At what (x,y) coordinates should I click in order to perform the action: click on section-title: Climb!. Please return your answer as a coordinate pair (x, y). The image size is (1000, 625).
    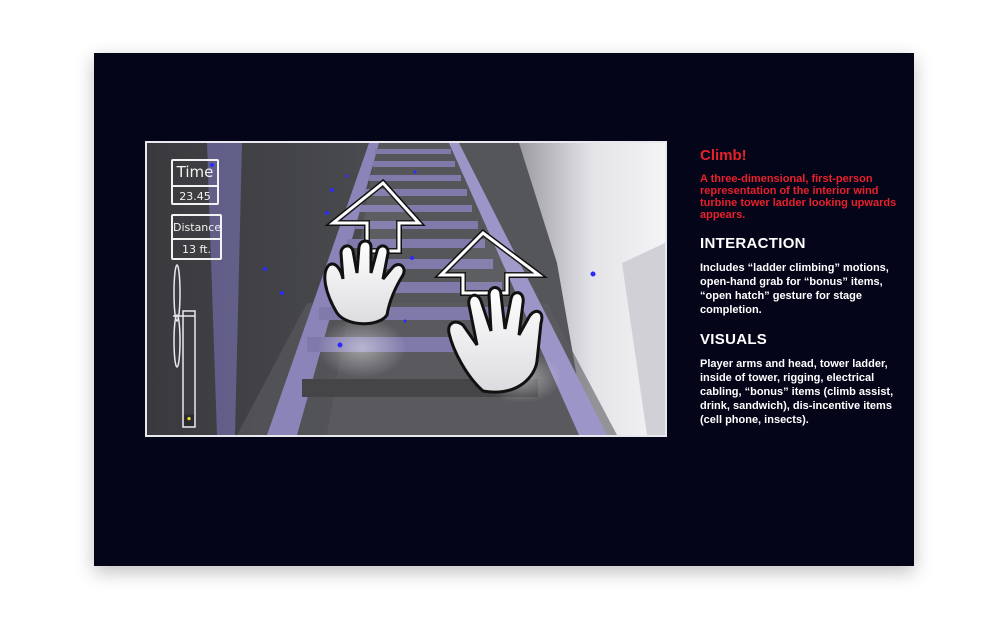
    Looking at the image, I should click on (723, 155).